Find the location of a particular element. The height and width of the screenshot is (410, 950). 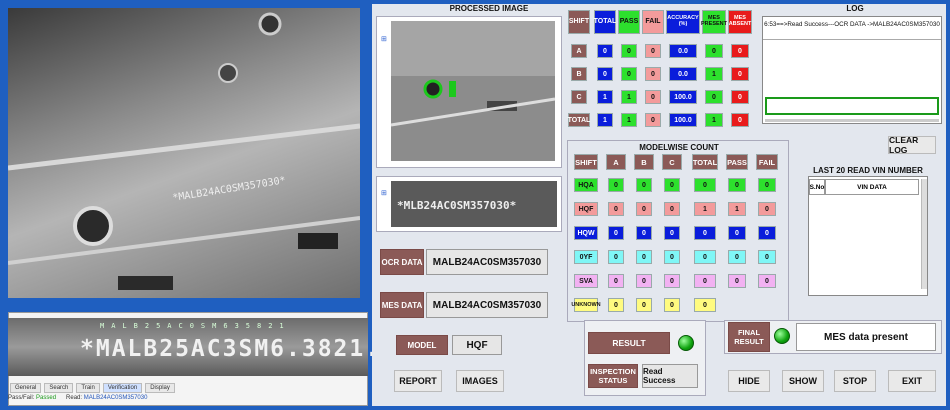

svg-text: *MALB24AC0SM357030* is located at coordinates (229, 189).